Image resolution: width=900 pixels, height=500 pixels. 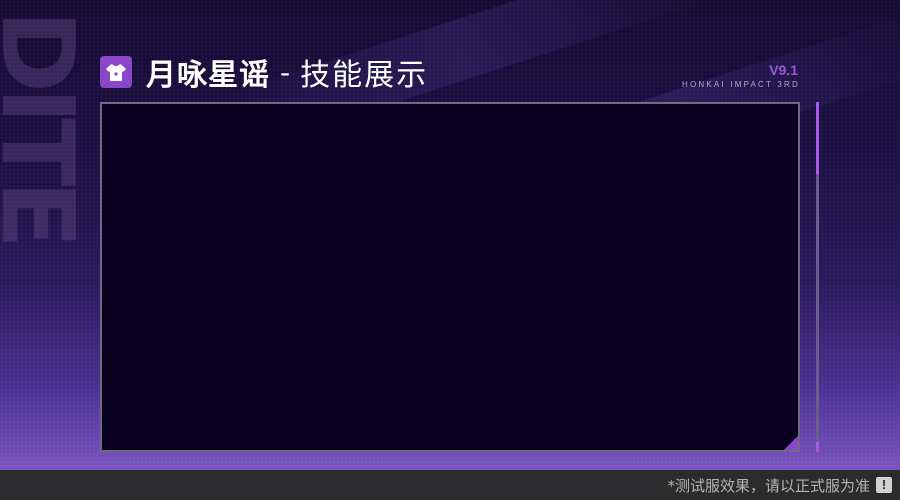 I want to click on title-row: 月咏星谣 - 技能展示, so click(x=264, y=72).